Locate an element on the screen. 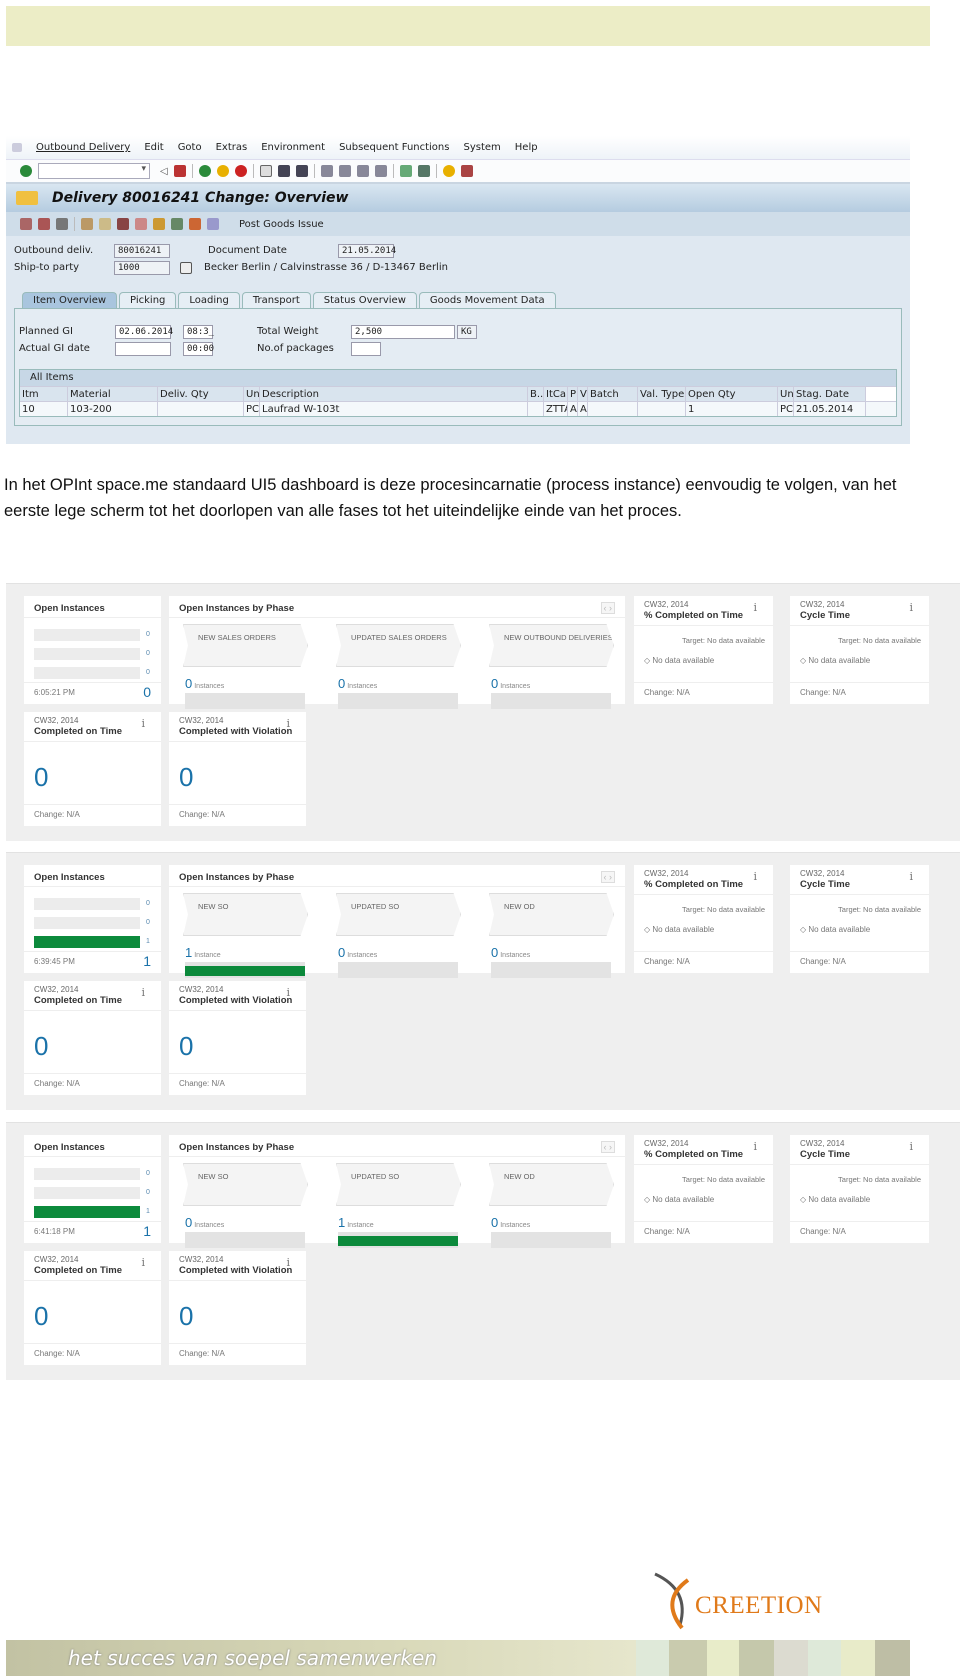 The height and width of the screenshot is (1677, 960). column-header: Material is located at coordinates (113, 394).